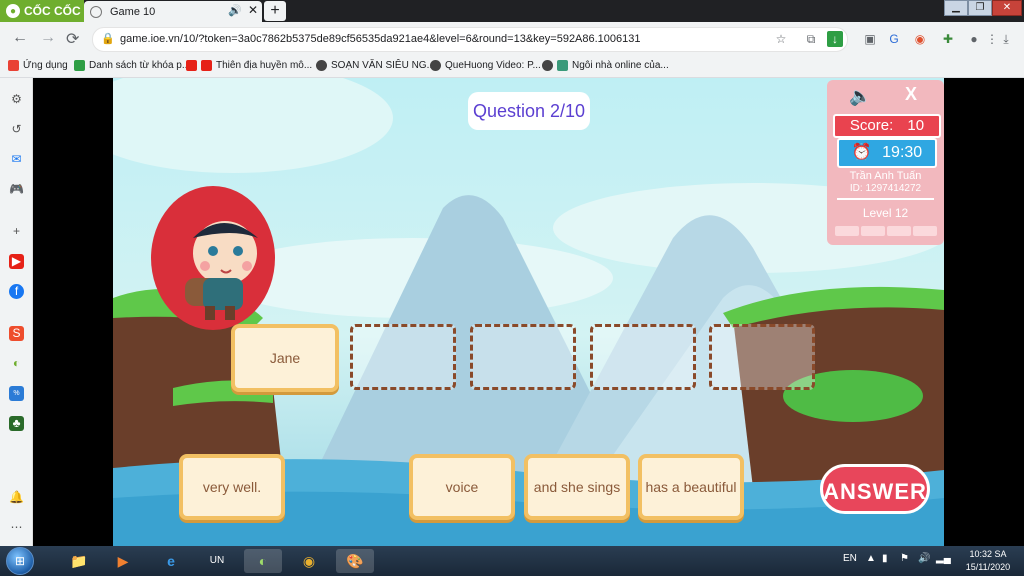 The width and height of the screenshot is (1024, 576). Describe the element at coordinates (16, 159) in the screenshot. I see `messenger-icon: ✉` at that location.